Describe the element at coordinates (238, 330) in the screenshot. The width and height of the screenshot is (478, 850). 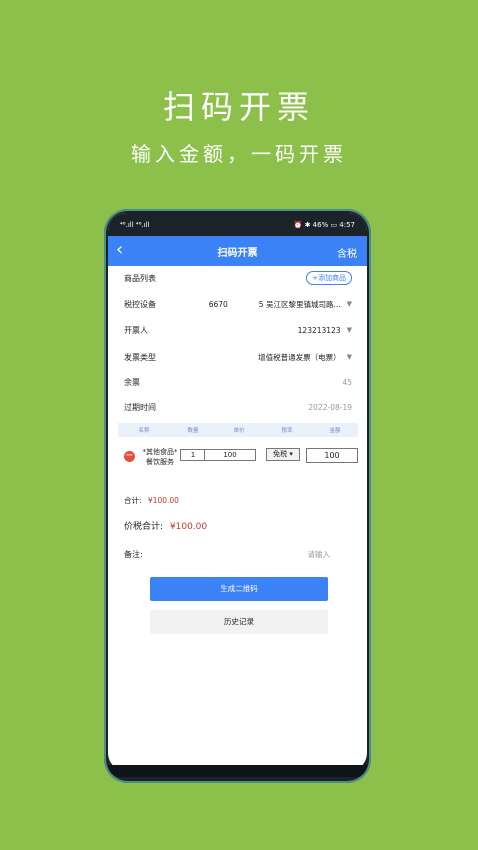
I see `drawer-row: 开票人 123213123 ▼` at that location.